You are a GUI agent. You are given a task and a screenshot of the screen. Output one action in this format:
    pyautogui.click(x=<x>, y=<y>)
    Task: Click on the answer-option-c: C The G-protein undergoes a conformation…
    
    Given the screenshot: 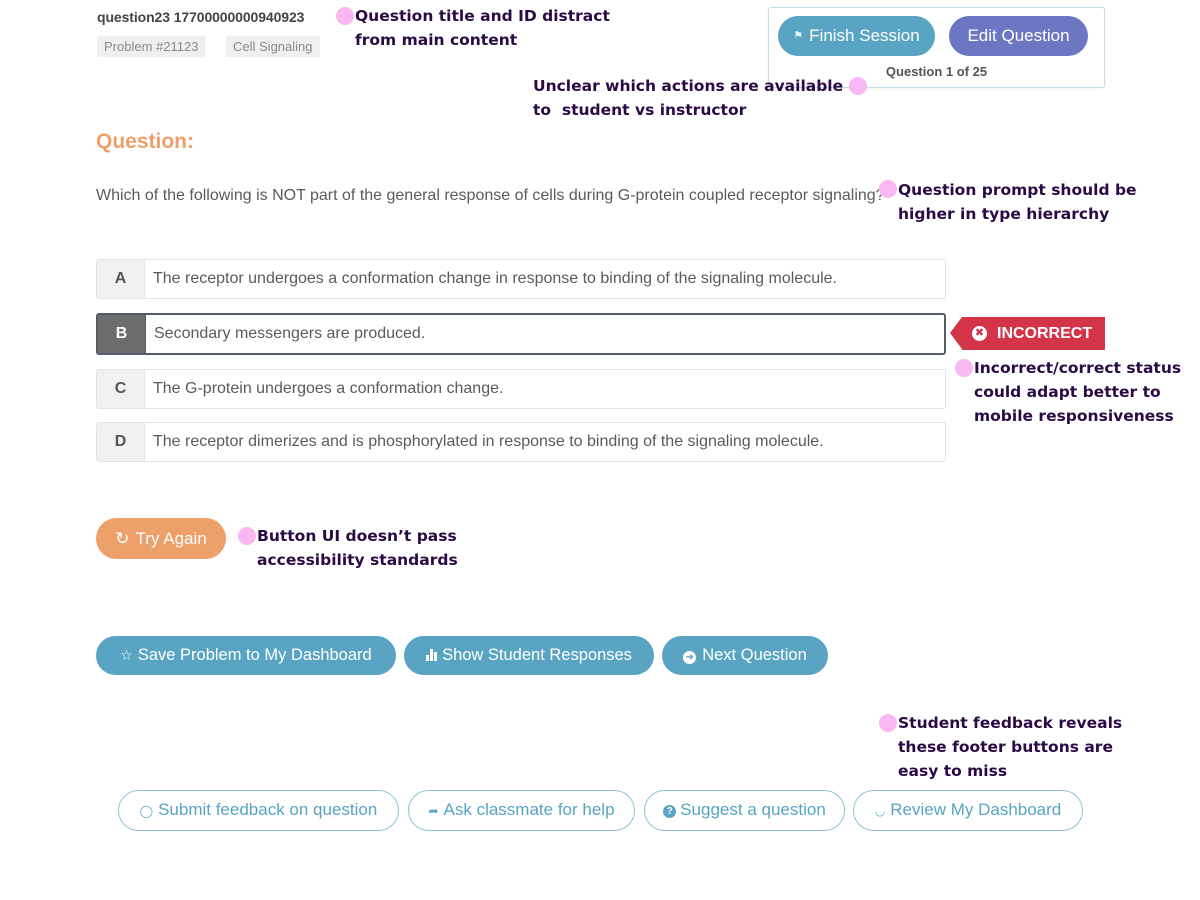 What is the action you would take?
    pyautogui.click(x=521, y=389)
    